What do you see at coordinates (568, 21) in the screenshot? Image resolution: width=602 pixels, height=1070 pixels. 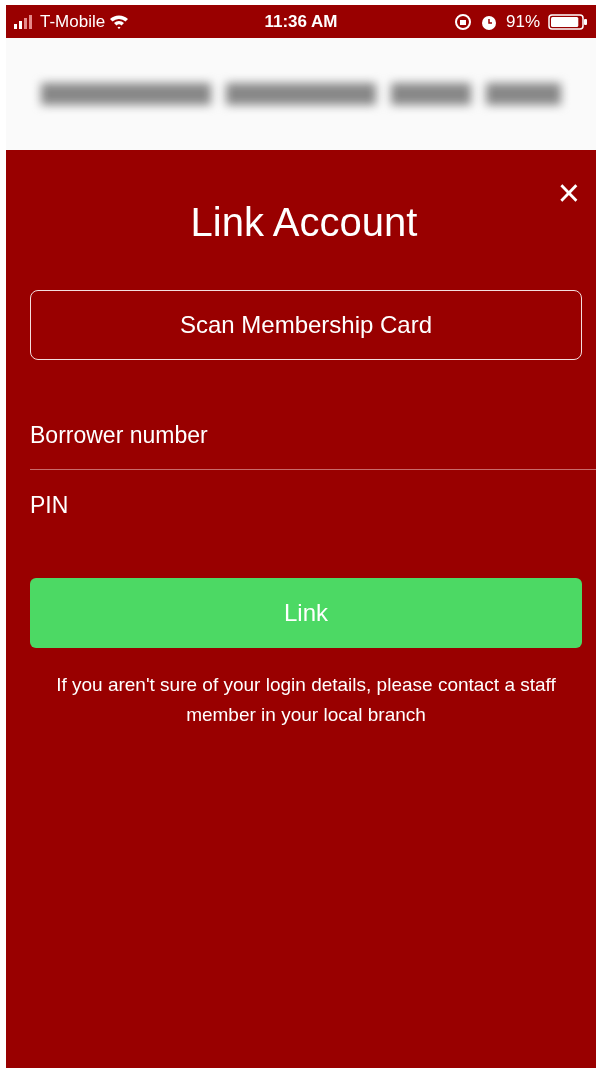 I see `battery-icon` at bounding box center [568, 21].